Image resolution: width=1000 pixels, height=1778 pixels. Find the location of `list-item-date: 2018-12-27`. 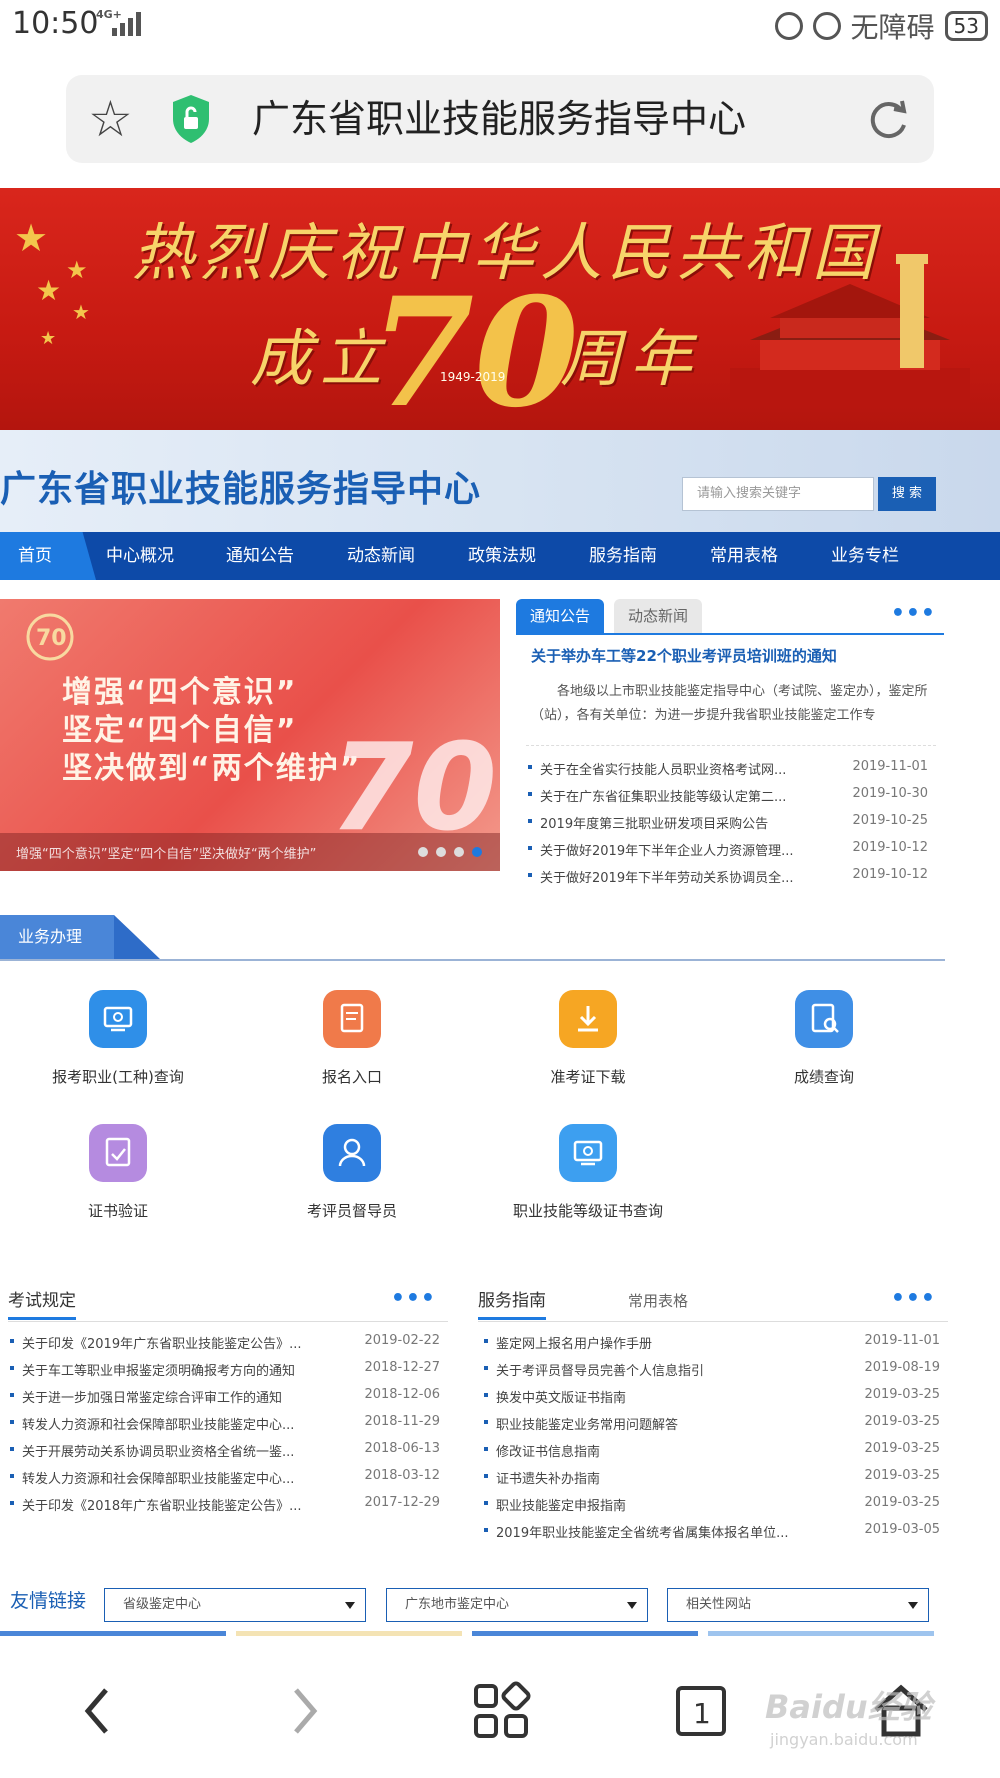

list-item-date: 2018-12-27 is located at coordinates (402, 1367).